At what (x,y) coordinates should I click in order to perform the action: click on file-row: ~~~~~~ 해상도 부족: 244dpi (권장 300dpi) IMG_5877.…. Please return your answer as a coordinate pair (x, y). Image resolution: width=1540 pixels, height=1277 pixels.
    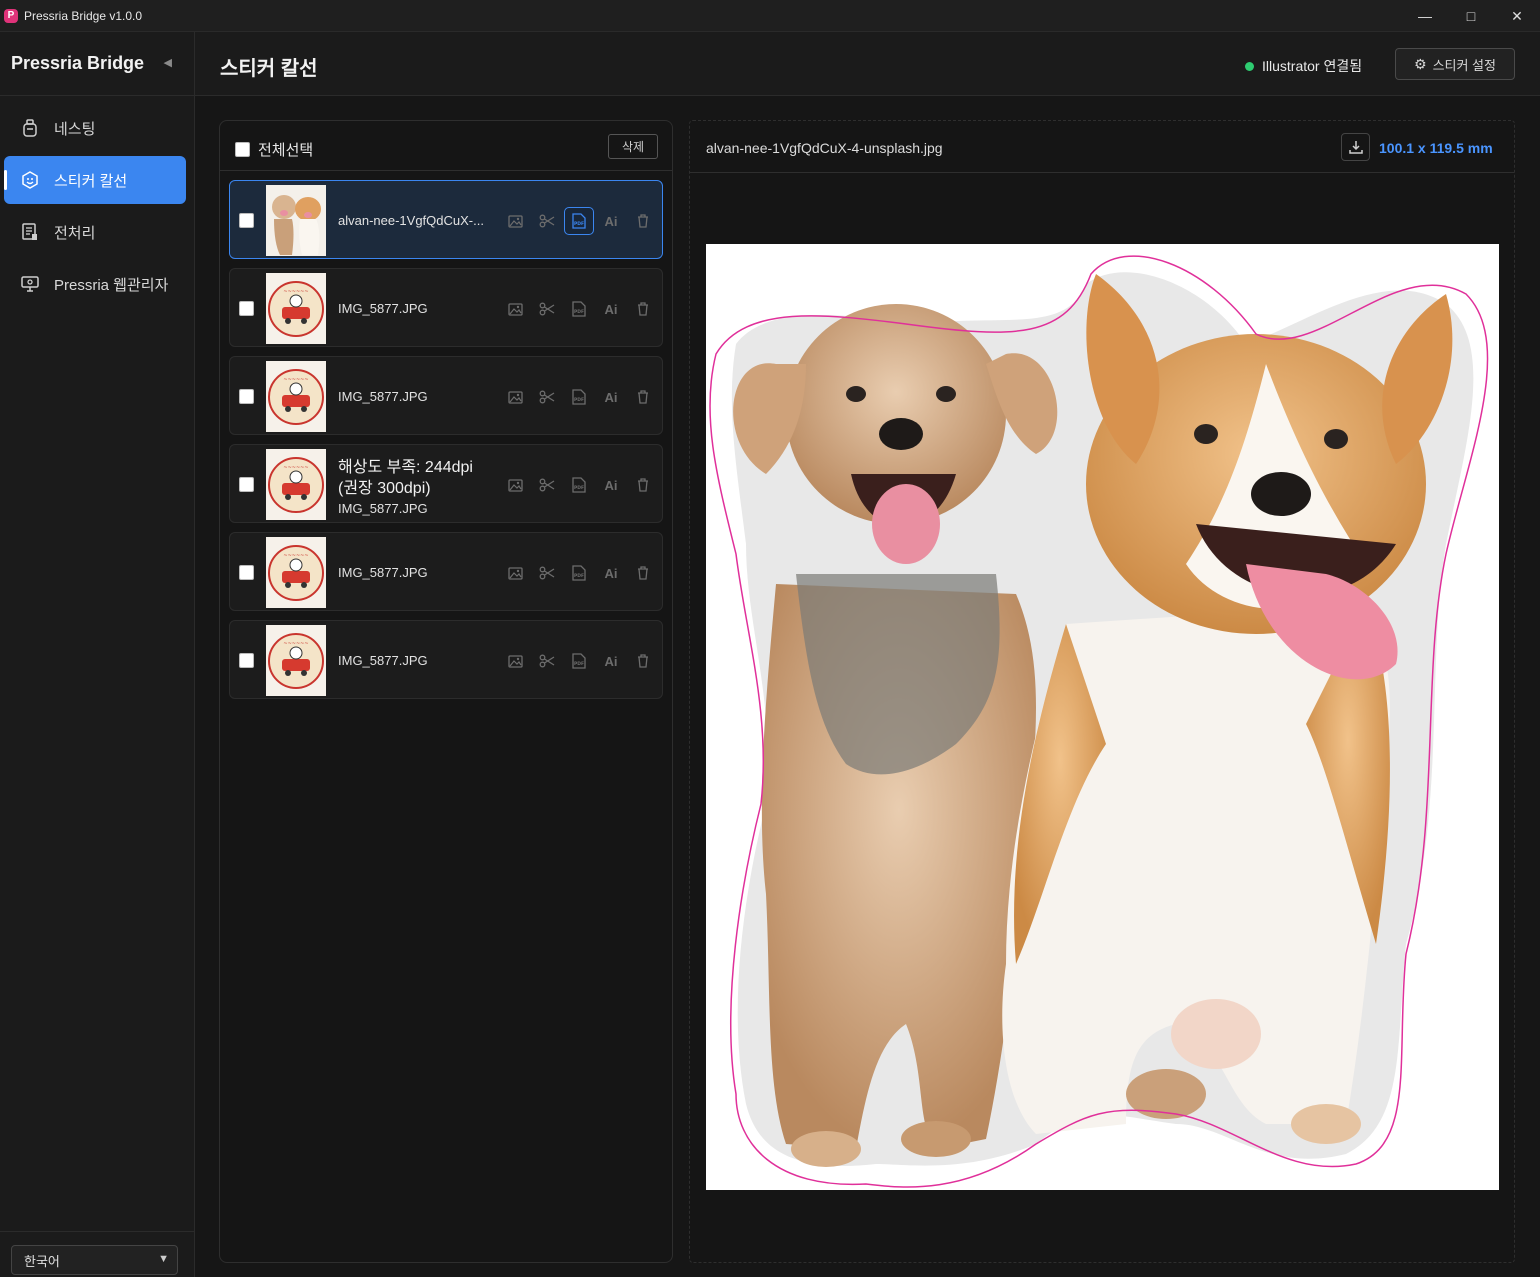
    Looking at the image, I should click on (446, 483).